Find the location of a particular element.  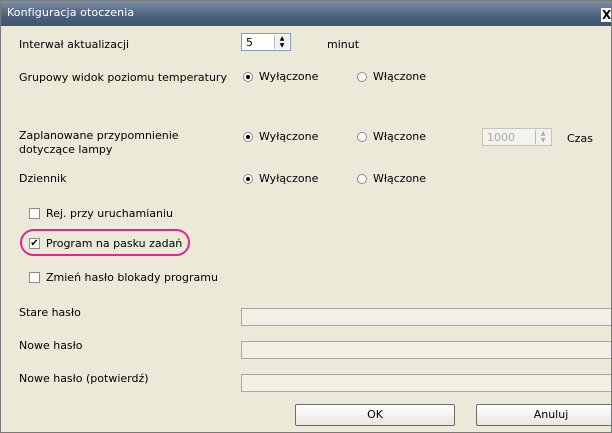

window-title: Konfiguracja otoczenia is located at coordinates (71, 12).